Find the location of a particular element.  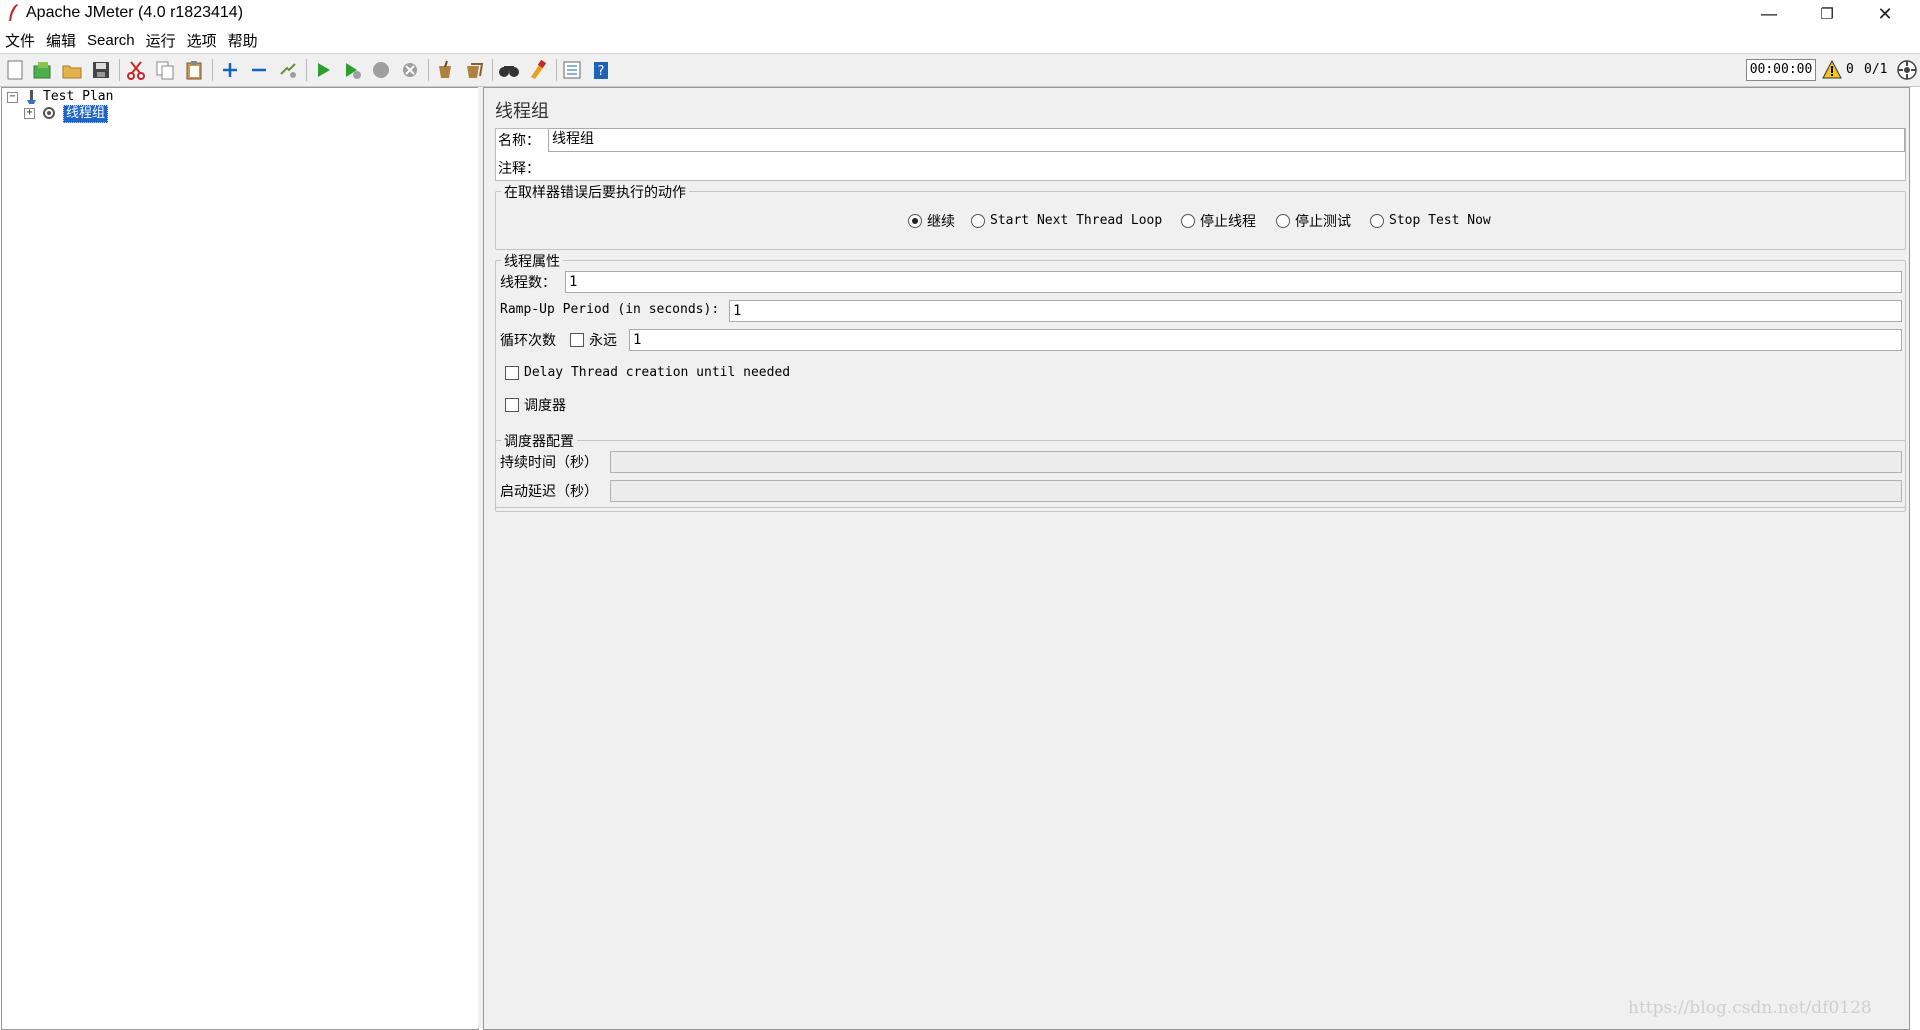

open-icon is located at coordinates (72, 70).